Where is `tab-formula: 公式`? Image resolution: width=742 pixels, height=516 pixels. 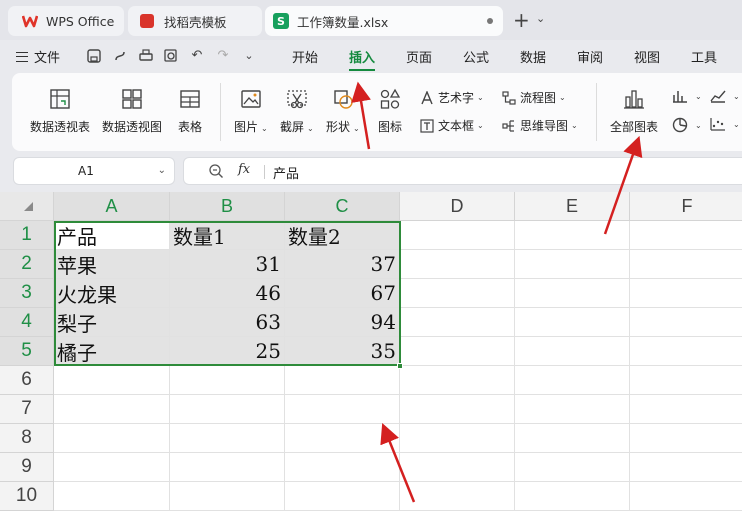 tab-formula: 公式 is located at coordinates (476, 56).